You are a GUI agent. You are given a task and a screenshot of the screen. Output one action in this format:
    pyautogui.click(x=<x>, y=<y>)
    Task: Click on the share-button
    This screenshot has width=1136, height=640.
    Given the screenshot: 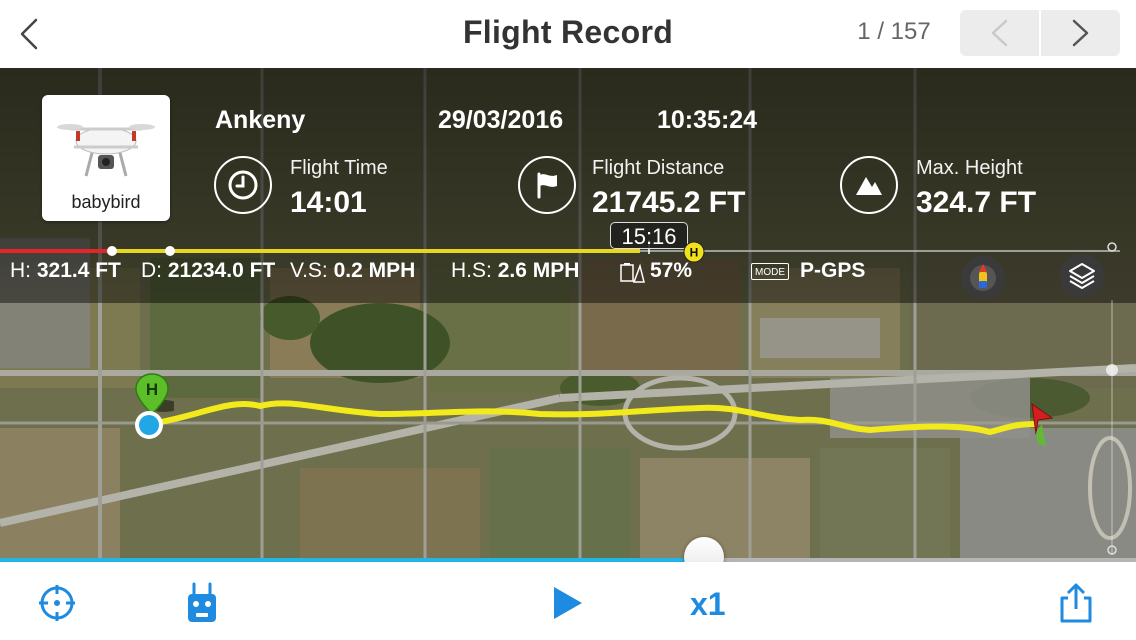 What is the action you would take?
    pyautogui.click(x=1076, y=605)
    